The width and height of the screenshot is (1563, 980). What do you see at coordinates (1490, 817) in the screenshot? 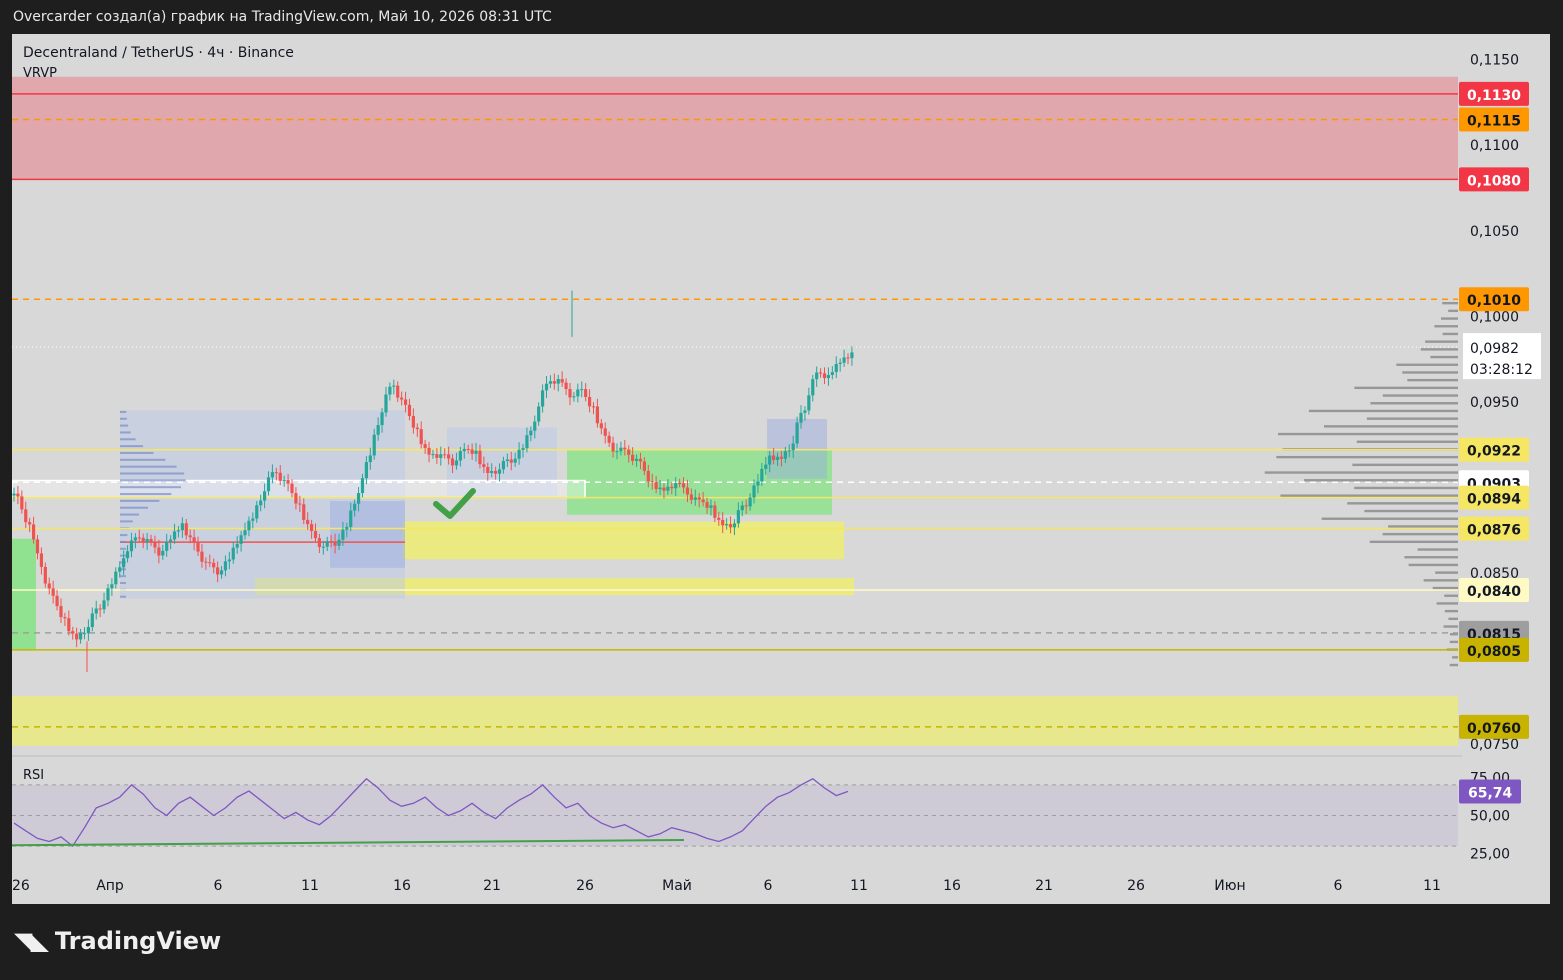
I see `rsi-tick: 50,00` at bounding box center [1490, 817].